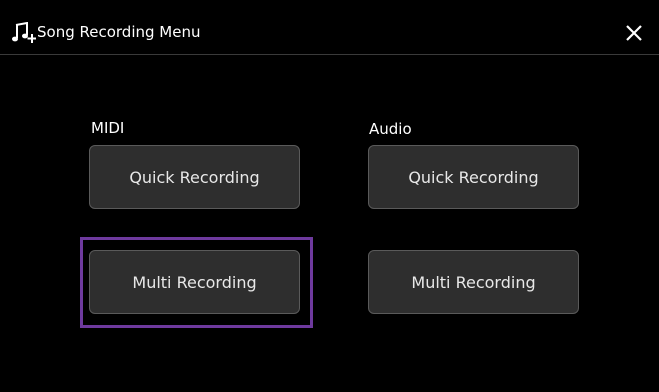  I want to click on song-recording-icon, so click(24, 32).